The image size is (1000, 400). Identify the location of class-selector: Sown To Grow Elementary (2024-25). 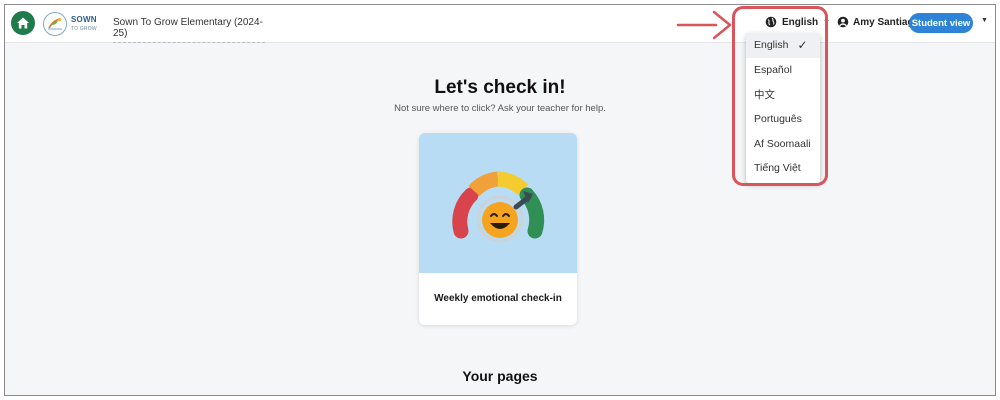
(189, 30).